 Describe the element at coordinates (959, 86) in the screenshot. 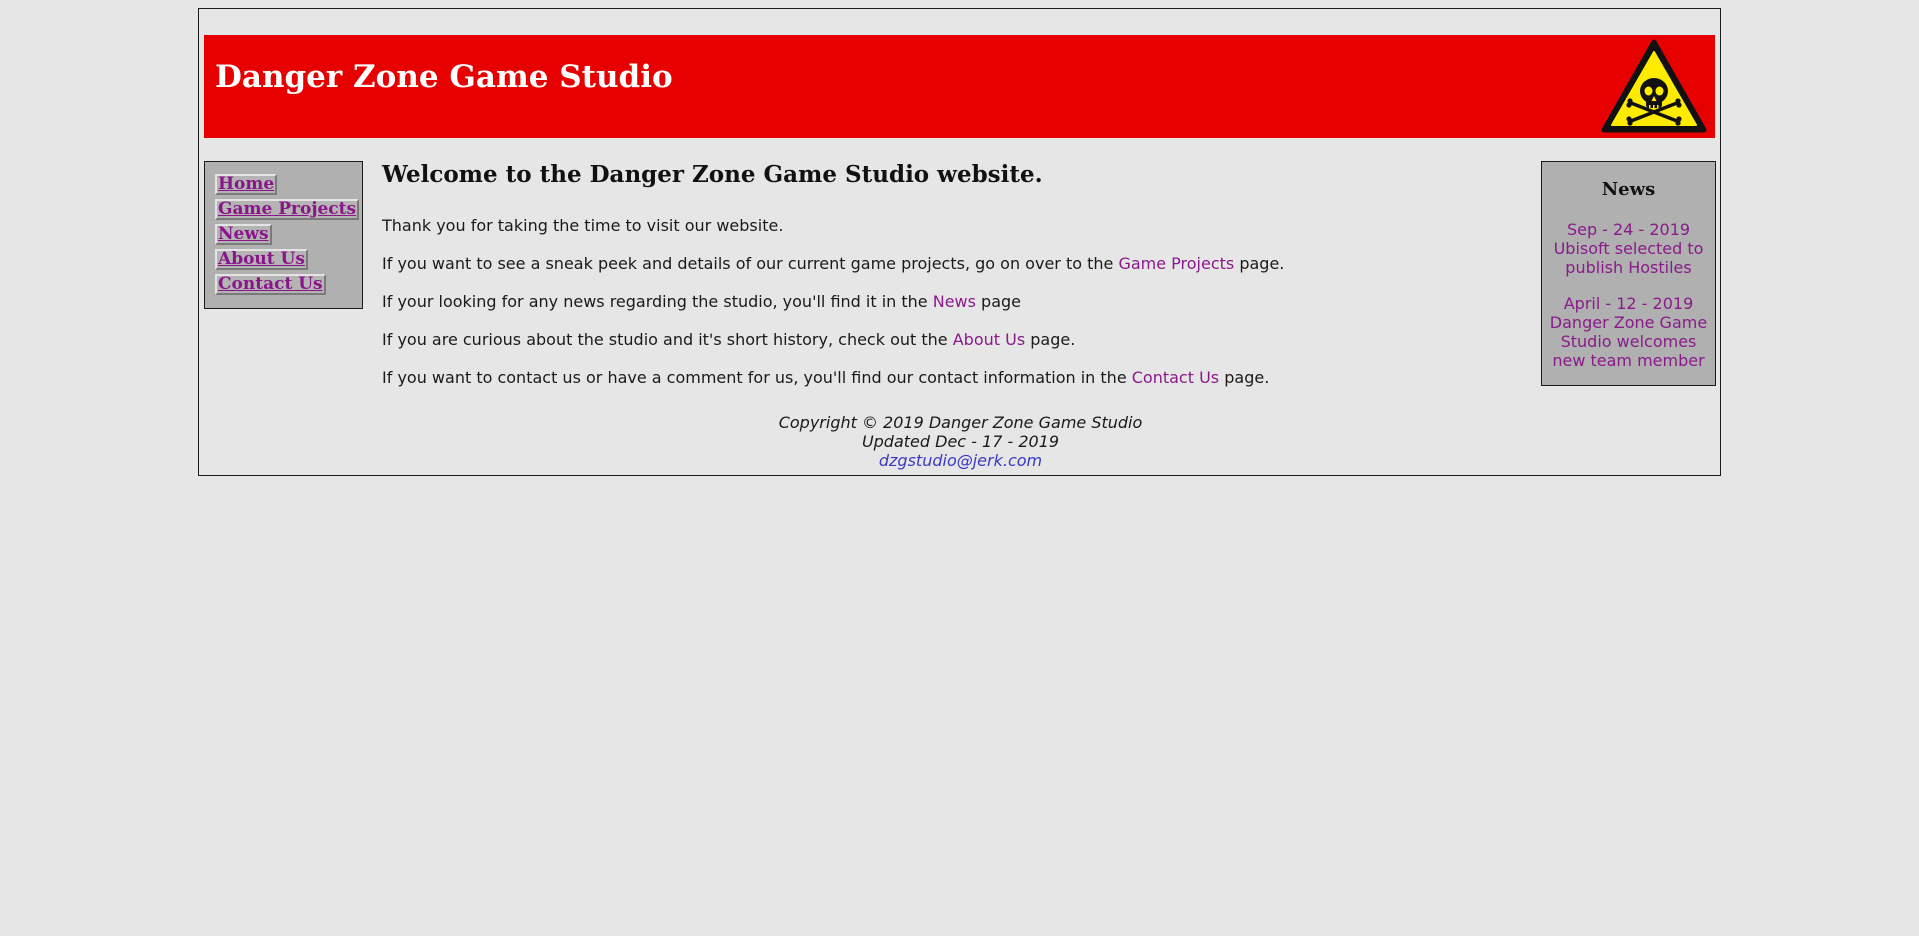

I see `site-header: Danger Zone Game Studio` at that location.